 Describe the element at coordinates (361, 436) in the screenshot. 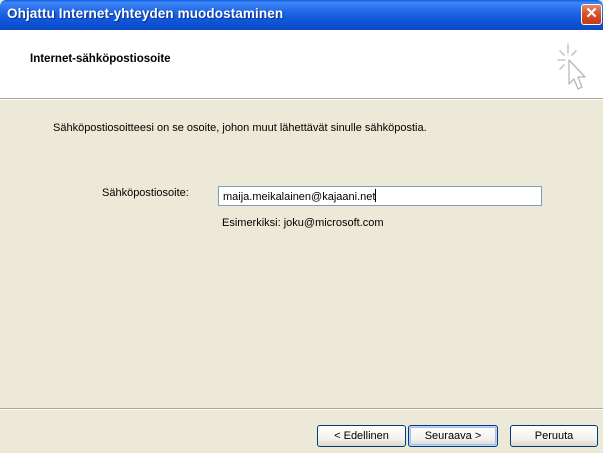

I see `back-button: < Edellinen` at that location.